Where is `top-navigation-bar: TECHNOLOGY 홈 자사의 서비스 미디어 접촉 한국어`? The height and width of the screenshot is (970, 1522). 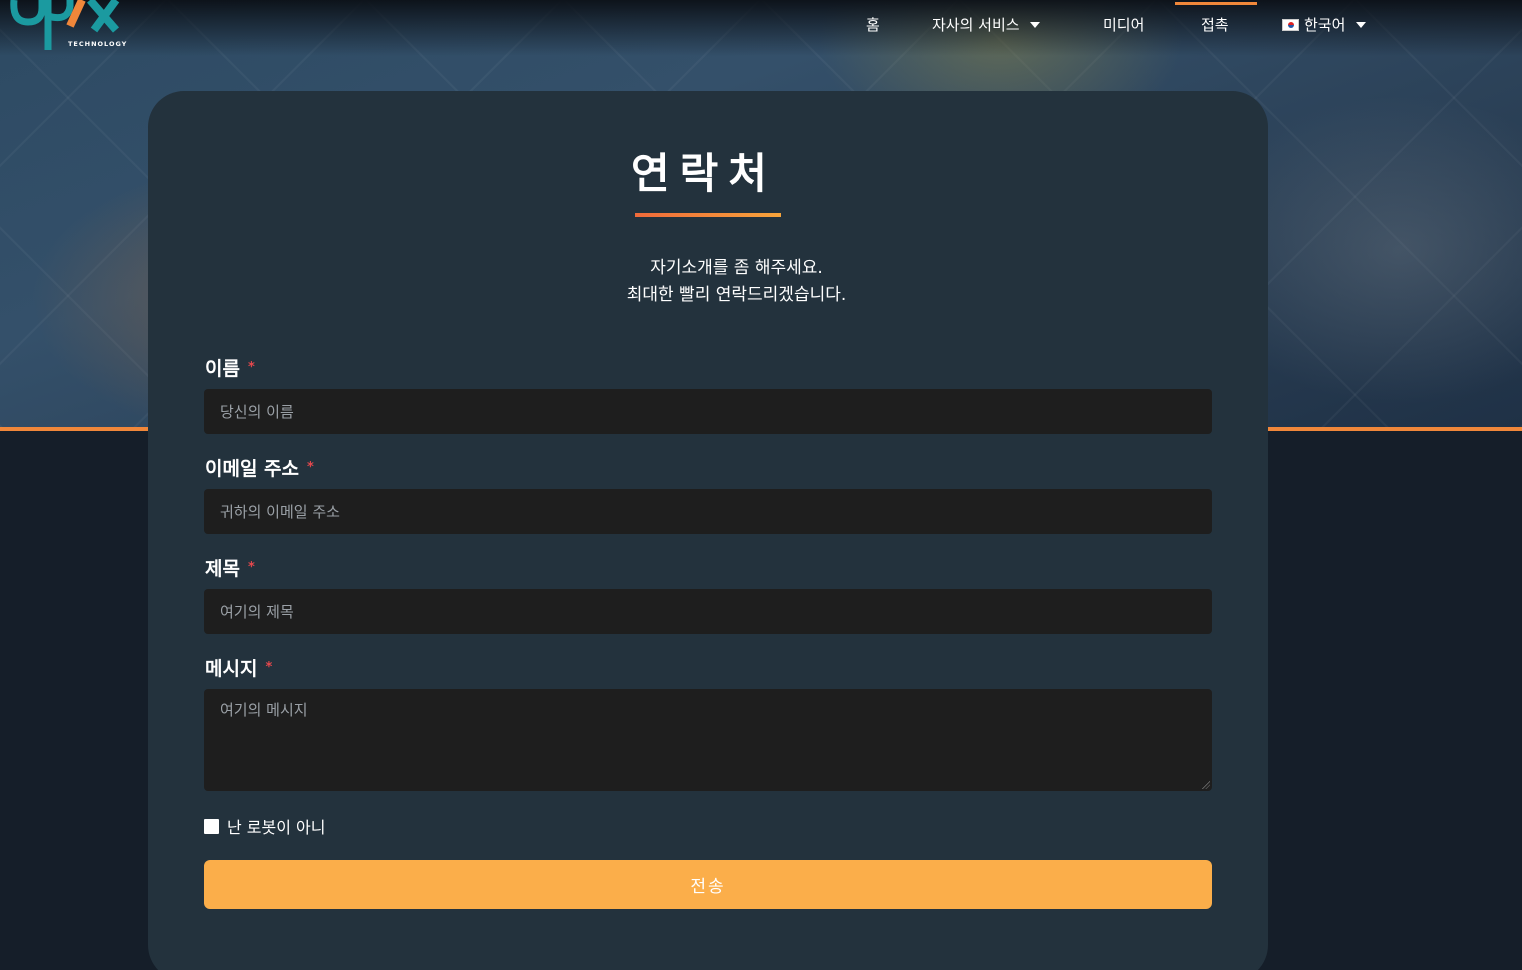 top-navigation-bar: TECHNOLOGY 홈 자사의 서비스 미디어 접촉 한국어 is located at coordinates (761, 28).